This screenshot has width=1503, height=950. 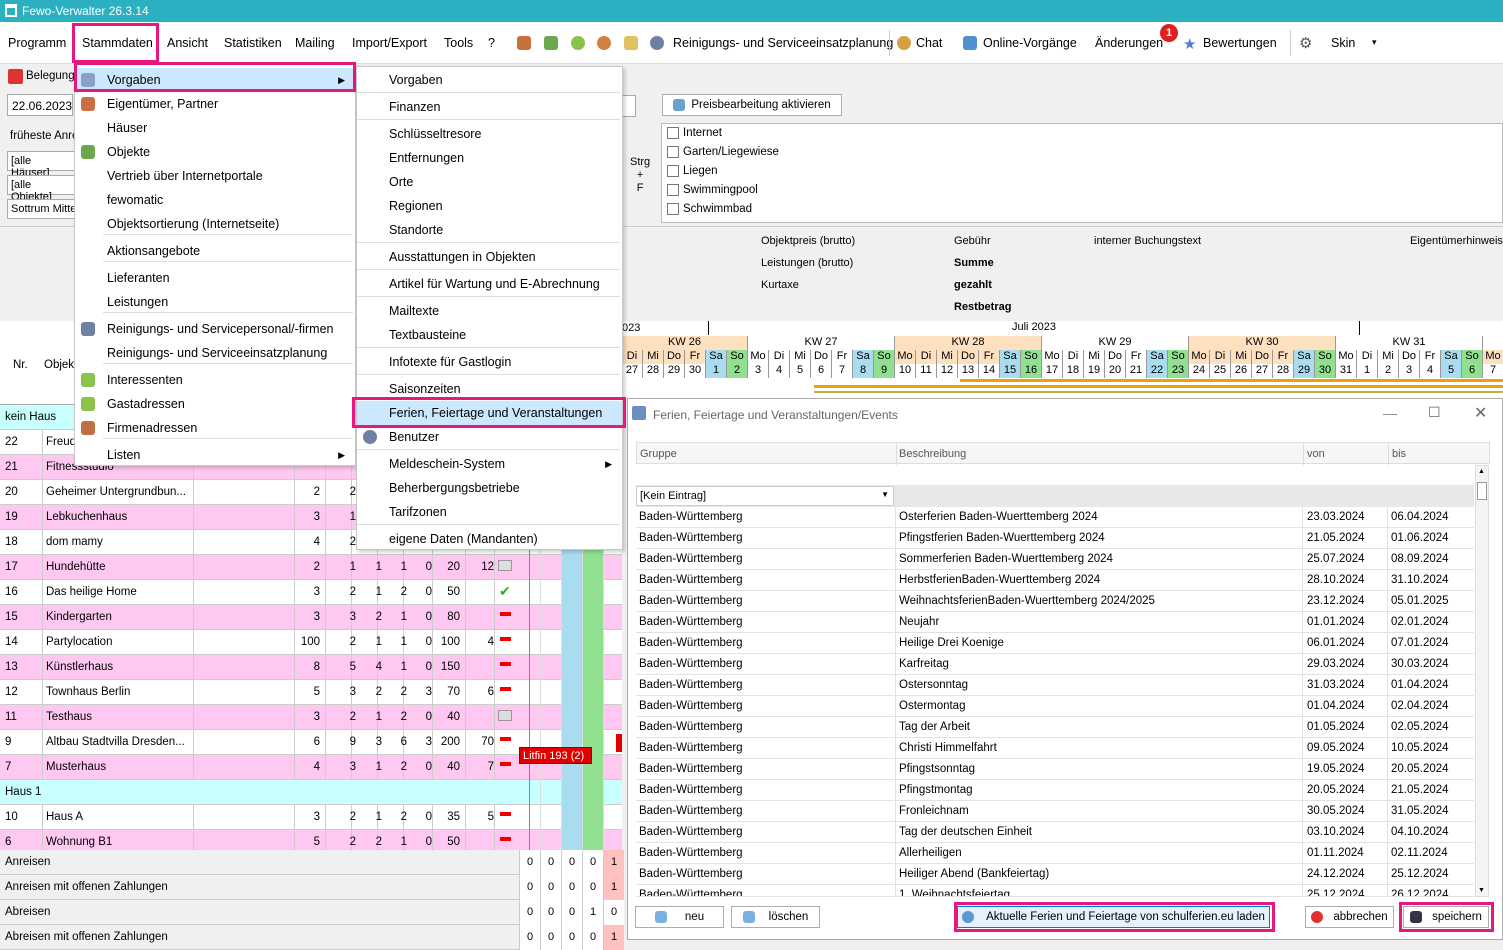 I want to click on table-row: 16 Das heilige Home 3 2 1 2 0 50 ✔, so click(x=311, y=592).